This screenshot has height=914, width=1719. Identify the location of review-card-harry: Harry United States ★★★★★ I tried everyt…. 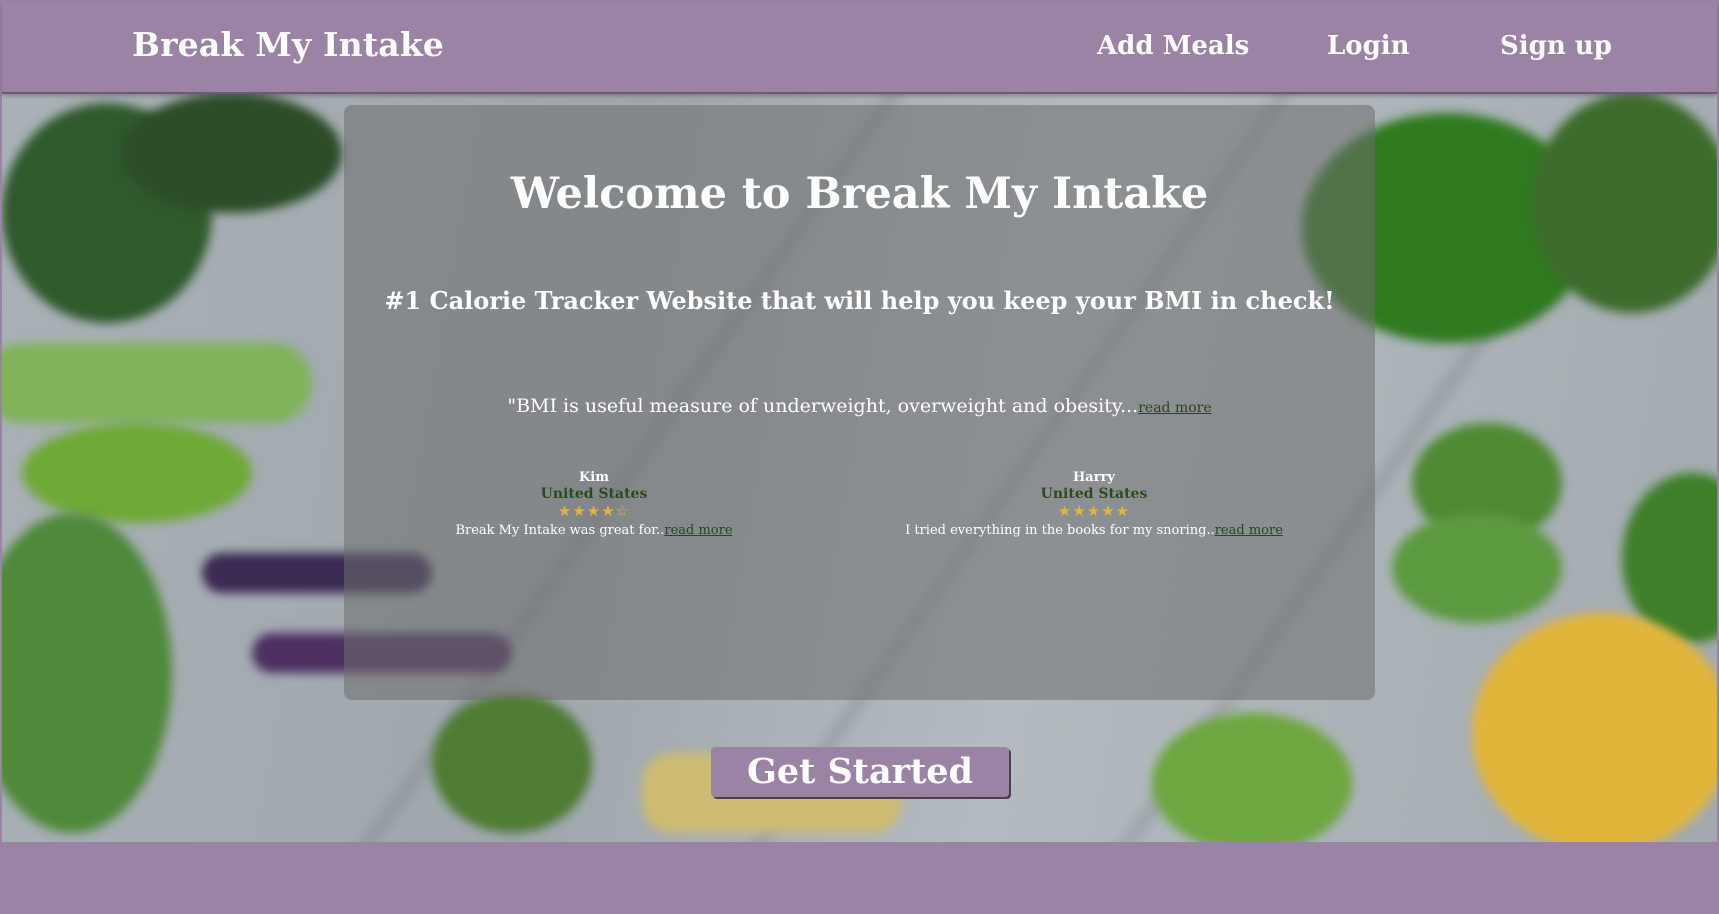
(1094, 503).